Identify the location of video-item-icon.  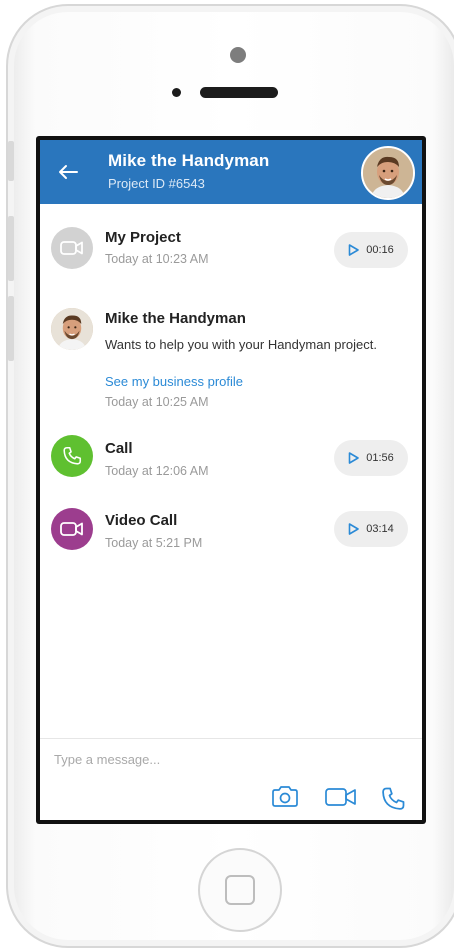
(72, 248).